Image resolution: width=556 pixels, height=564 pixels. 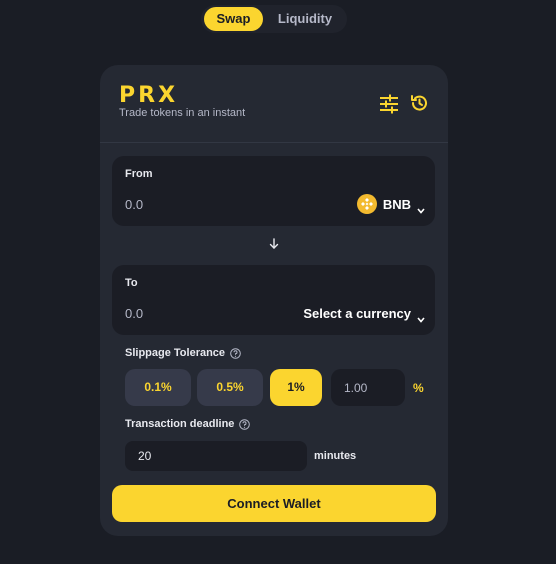 What do you see at coordinates (419, 103) in the screenshot?
I see `history-icon` at bounding box center [419, 103].